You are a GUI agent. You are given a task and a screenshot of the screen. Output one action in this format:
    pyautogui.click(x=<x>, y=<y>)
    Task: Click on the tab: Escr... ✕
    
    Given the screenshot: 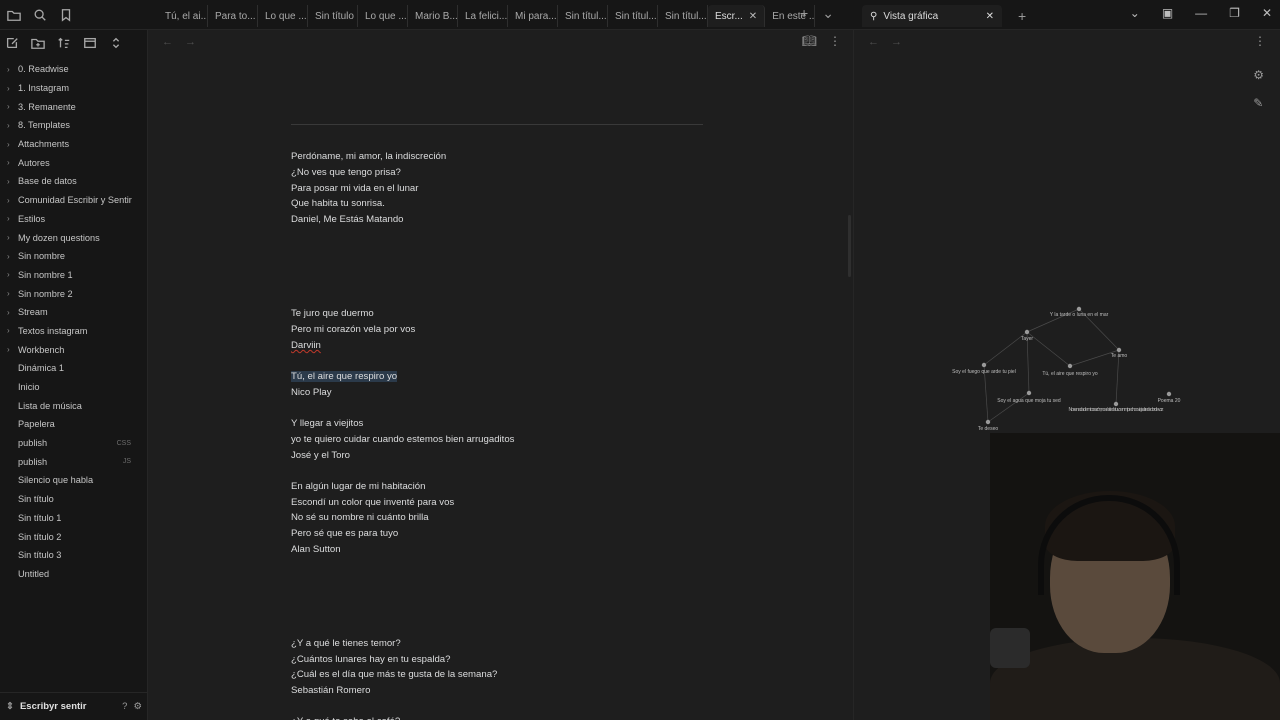 What is the action you would take?
    pyautogui.click(x=737, y=16)
    